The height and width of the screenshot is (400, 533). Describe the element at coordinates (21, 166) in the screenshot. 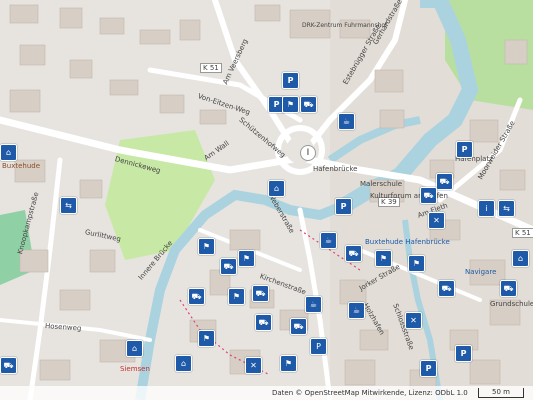

I see `place-label: Buxtehude` at that location.